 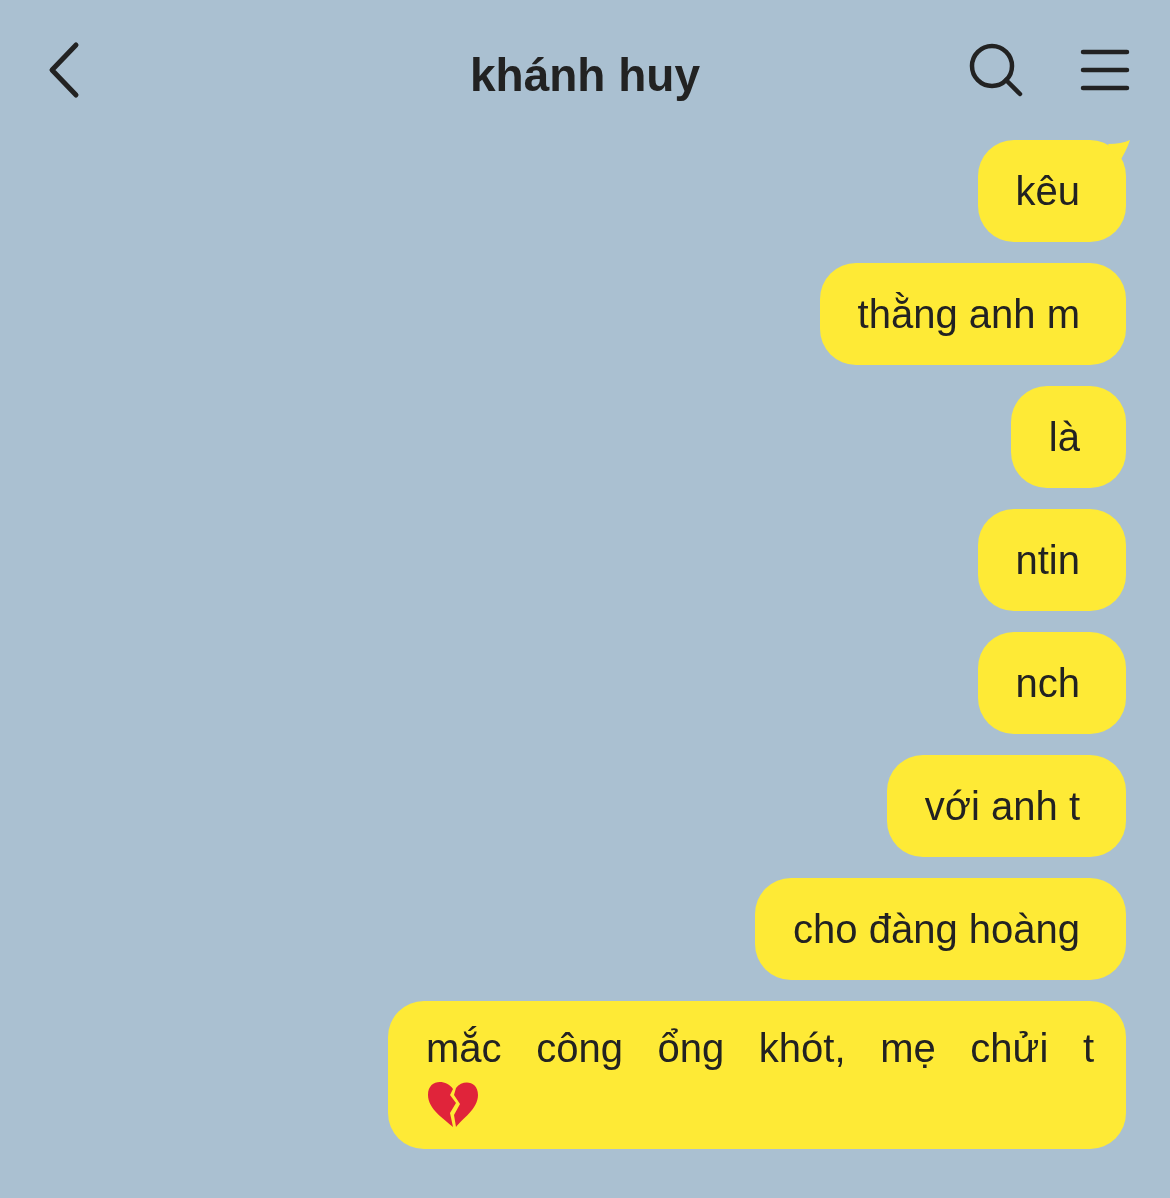 What do you see at coordinates (585, 75) in the screenshot?
I see `window-title: khánh huy` at bounding box center [585, 75].